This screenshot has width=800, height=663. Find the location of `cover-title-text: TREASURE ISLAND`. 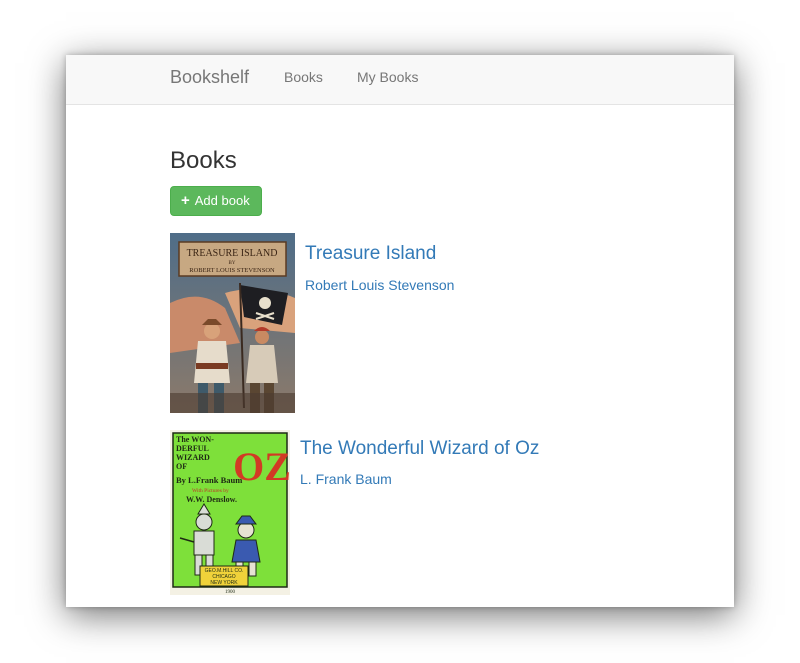

cover-title-text: TREASURE ISLAND is located at coordinates (232, 253).